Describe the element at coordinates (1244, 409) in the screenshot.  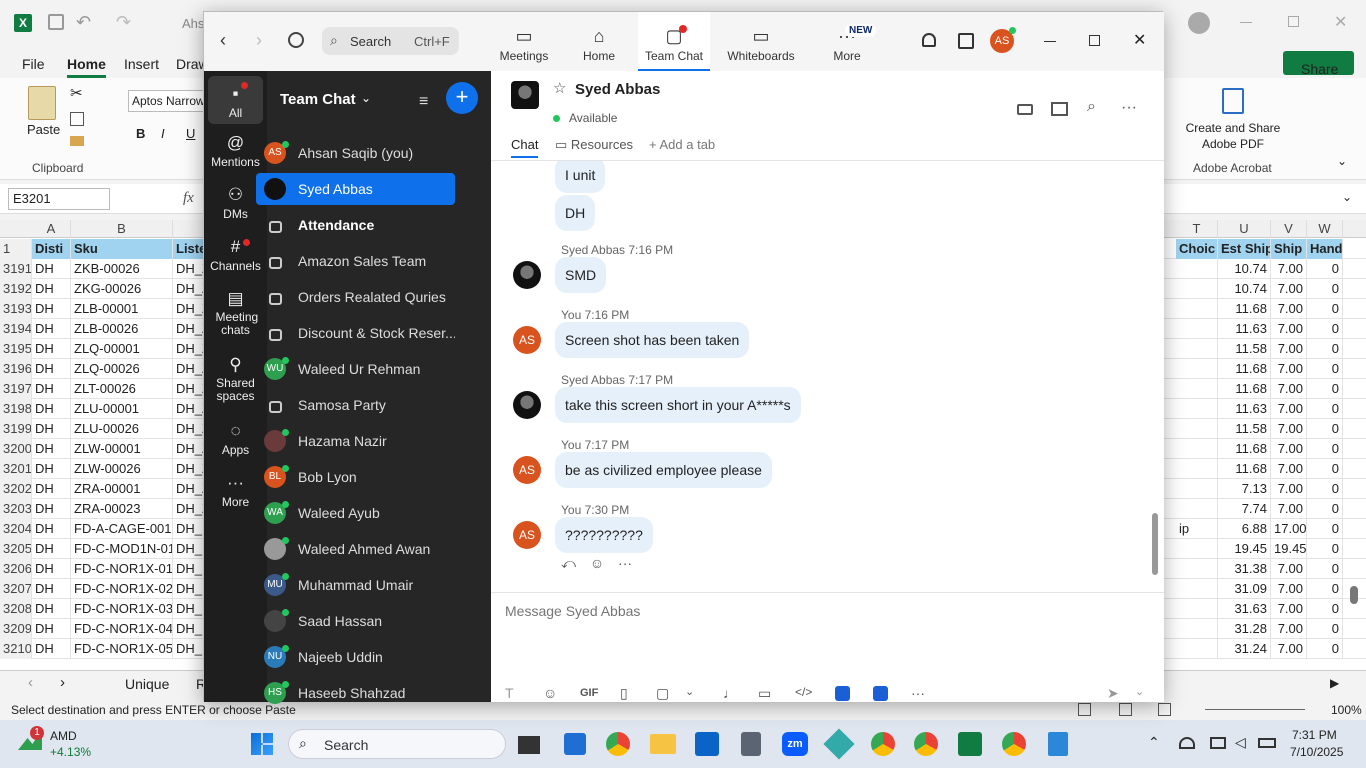
I see `cell-est-ship: 11.63` at that location.